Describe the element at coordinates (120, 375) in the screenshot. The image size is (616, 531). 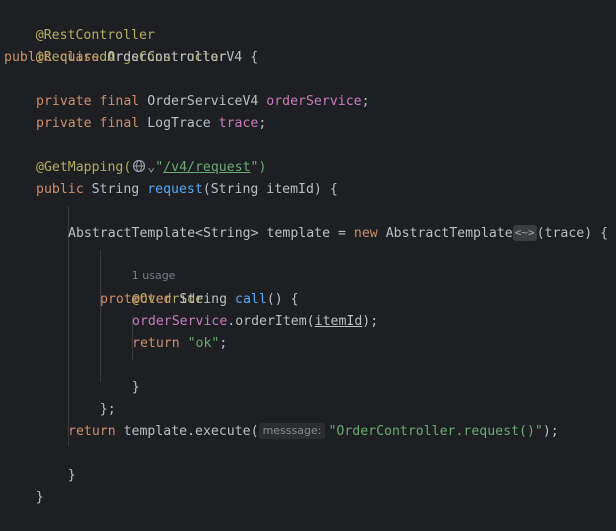
I see `code-line-17: }` at that location.